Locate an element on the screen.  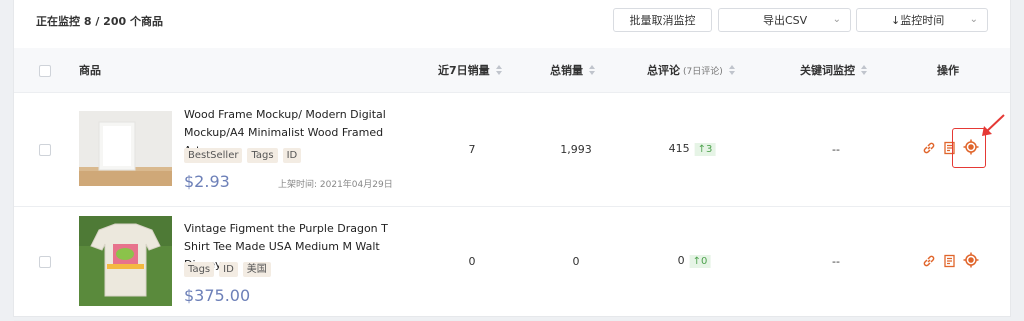
export-csv-dropdown: 导出CSV ⌄ is located at coordinates (784, 20).